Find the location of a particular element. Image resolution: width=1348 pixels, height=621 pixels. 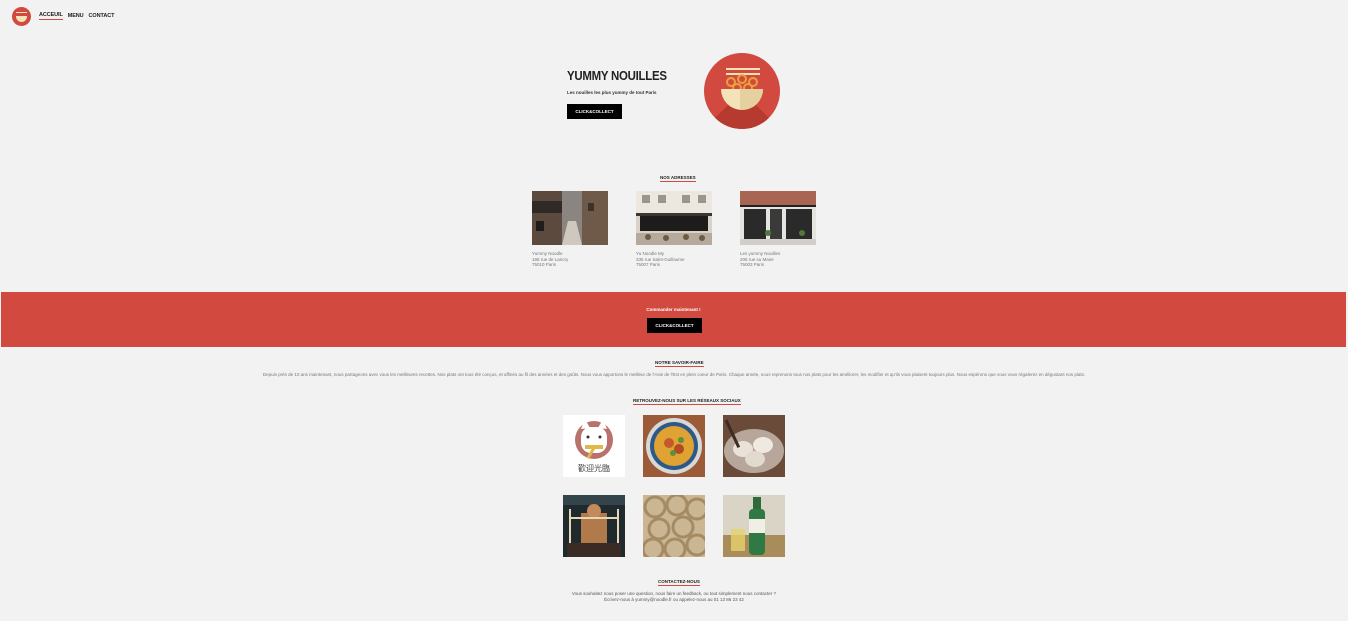

noodle-bowl-logo is located at coordinates (21, 16).